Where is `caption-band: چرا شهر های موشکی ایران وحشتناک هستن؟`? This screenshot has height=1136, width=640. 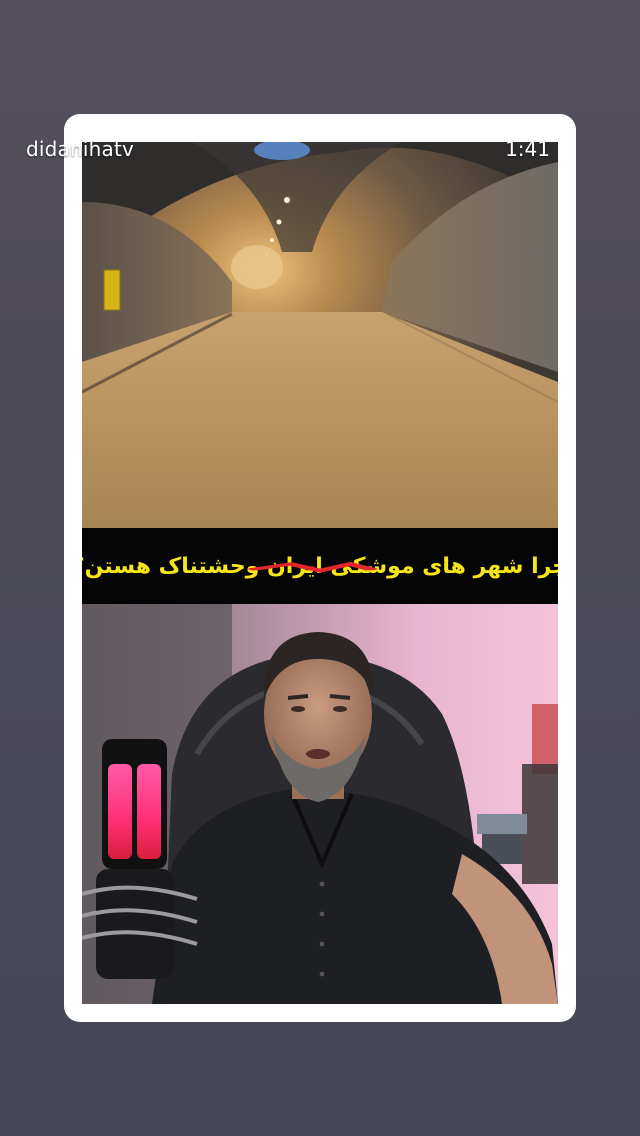 caption-band: چرا شهر های موشکی ایران وحشتناک هستن؟ is located at coordinates (320, 566).